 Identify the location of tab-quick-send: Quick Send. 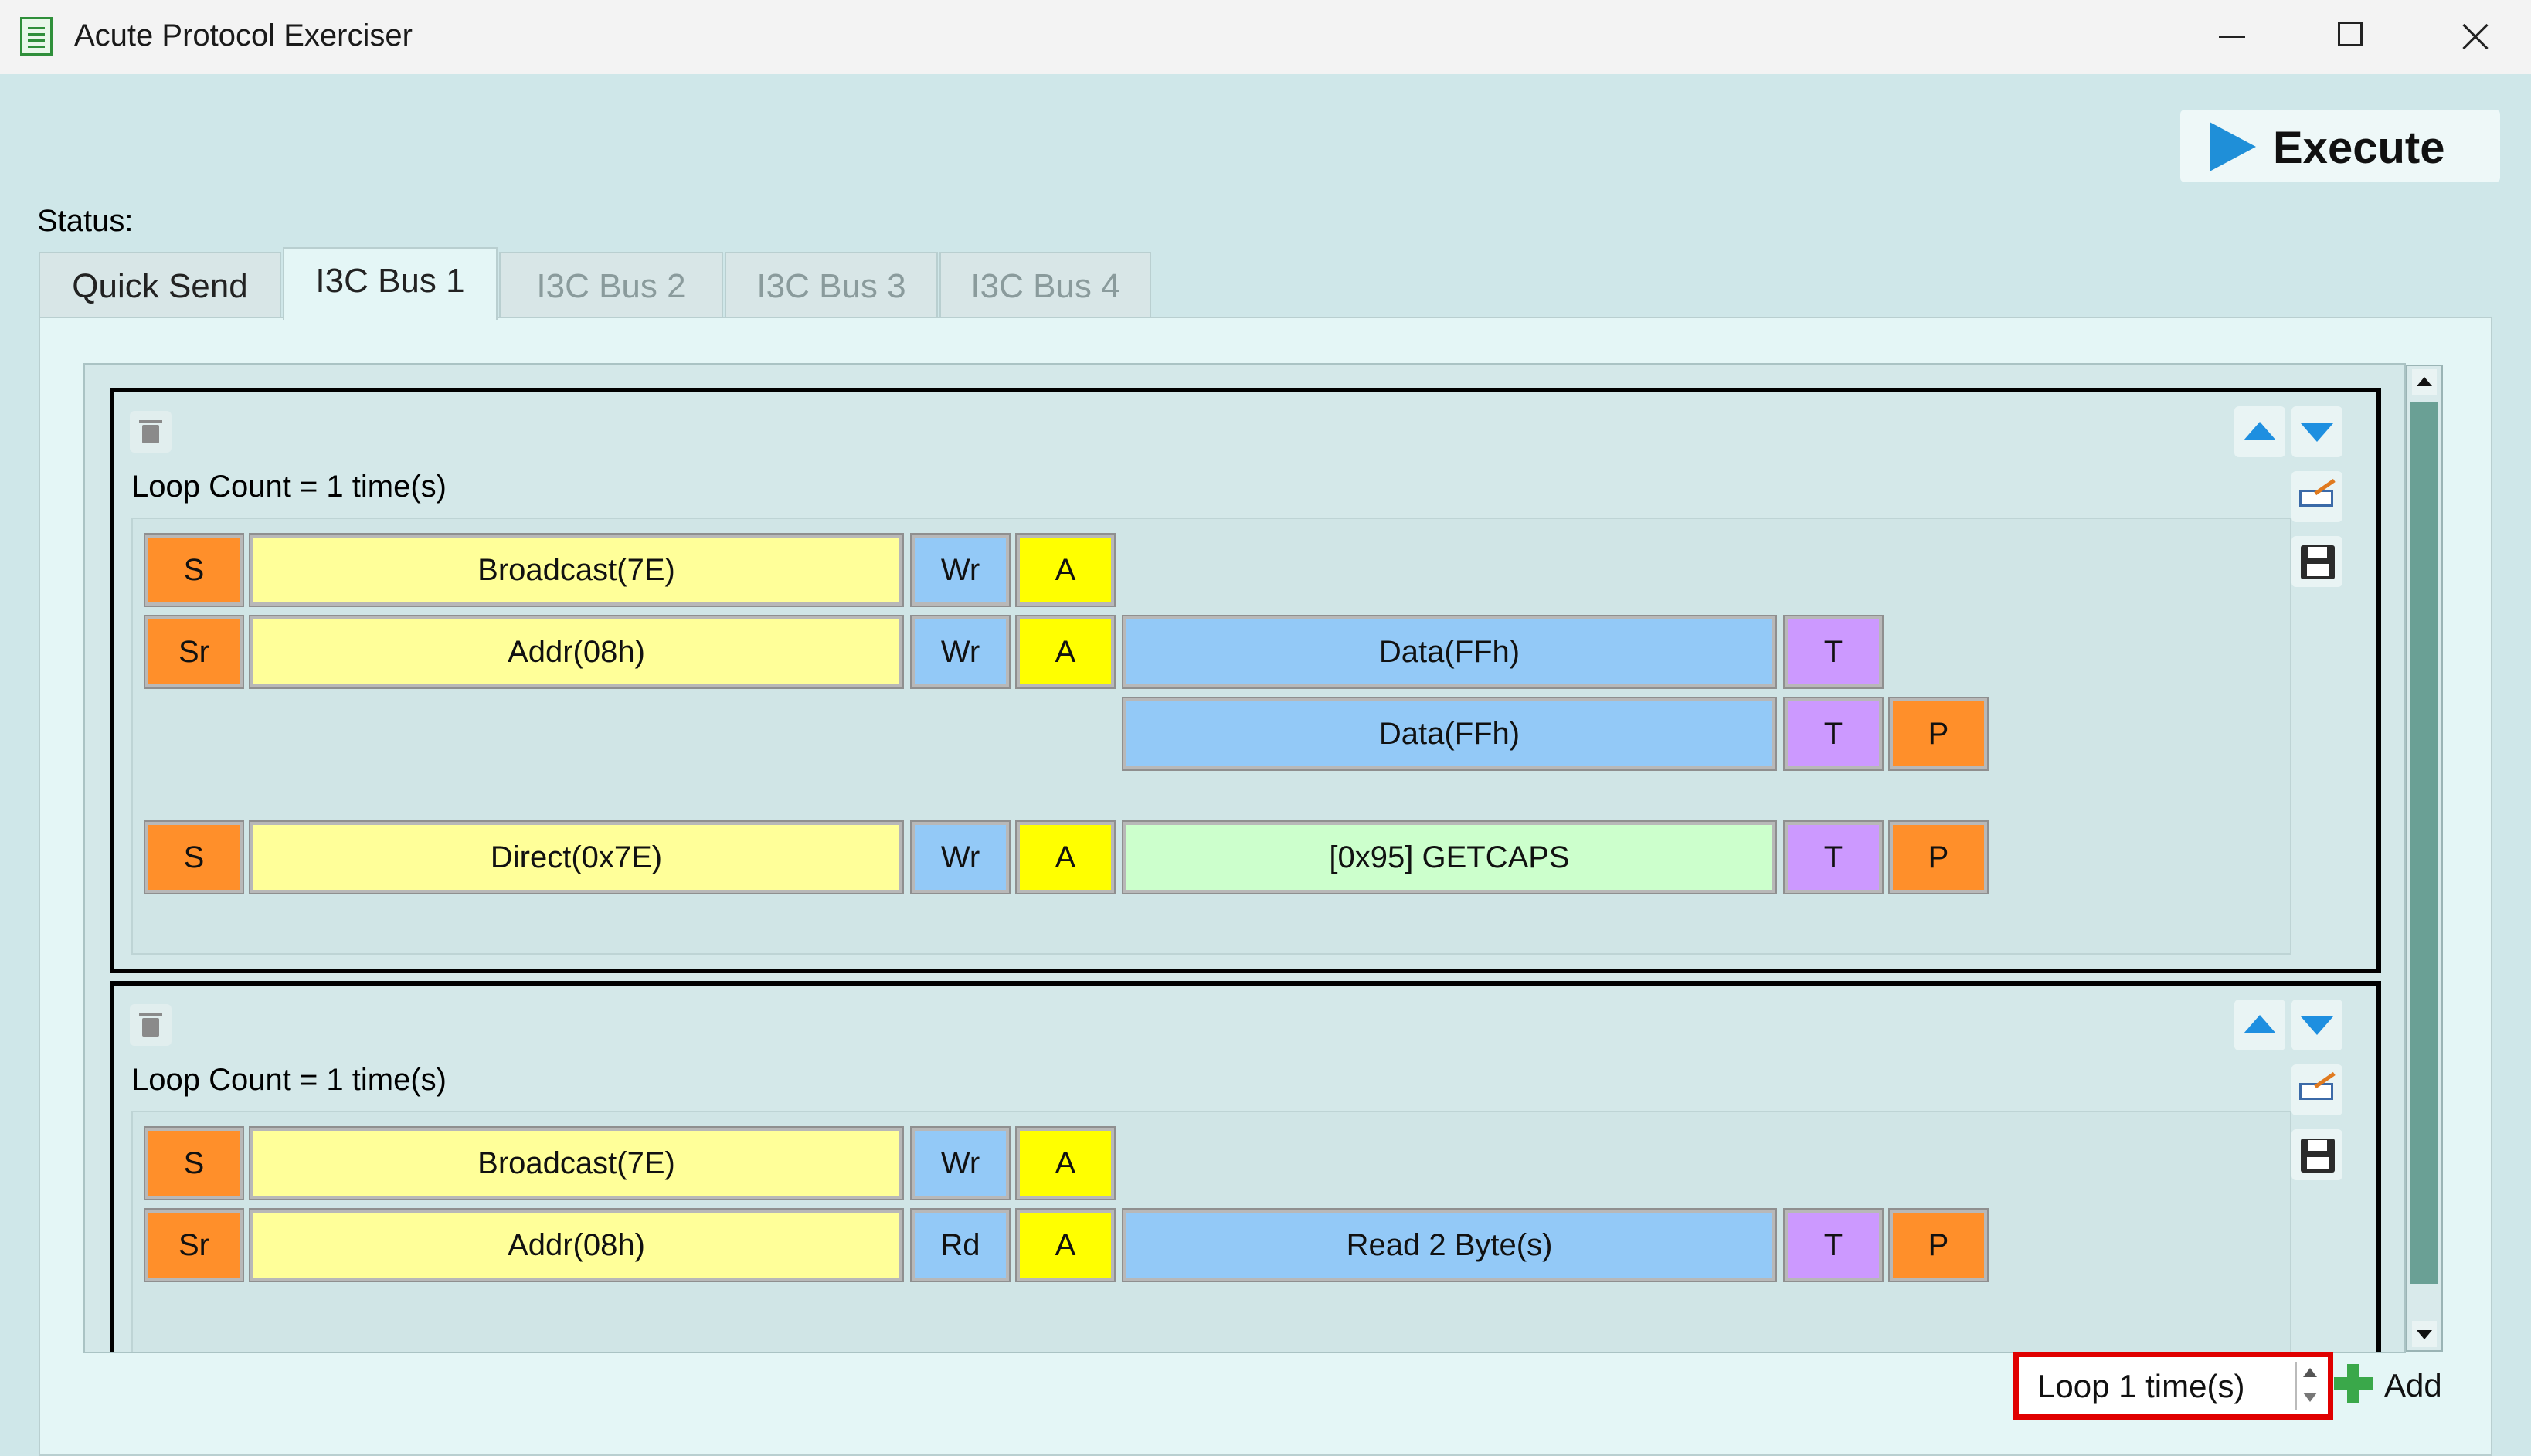
(160, 285).